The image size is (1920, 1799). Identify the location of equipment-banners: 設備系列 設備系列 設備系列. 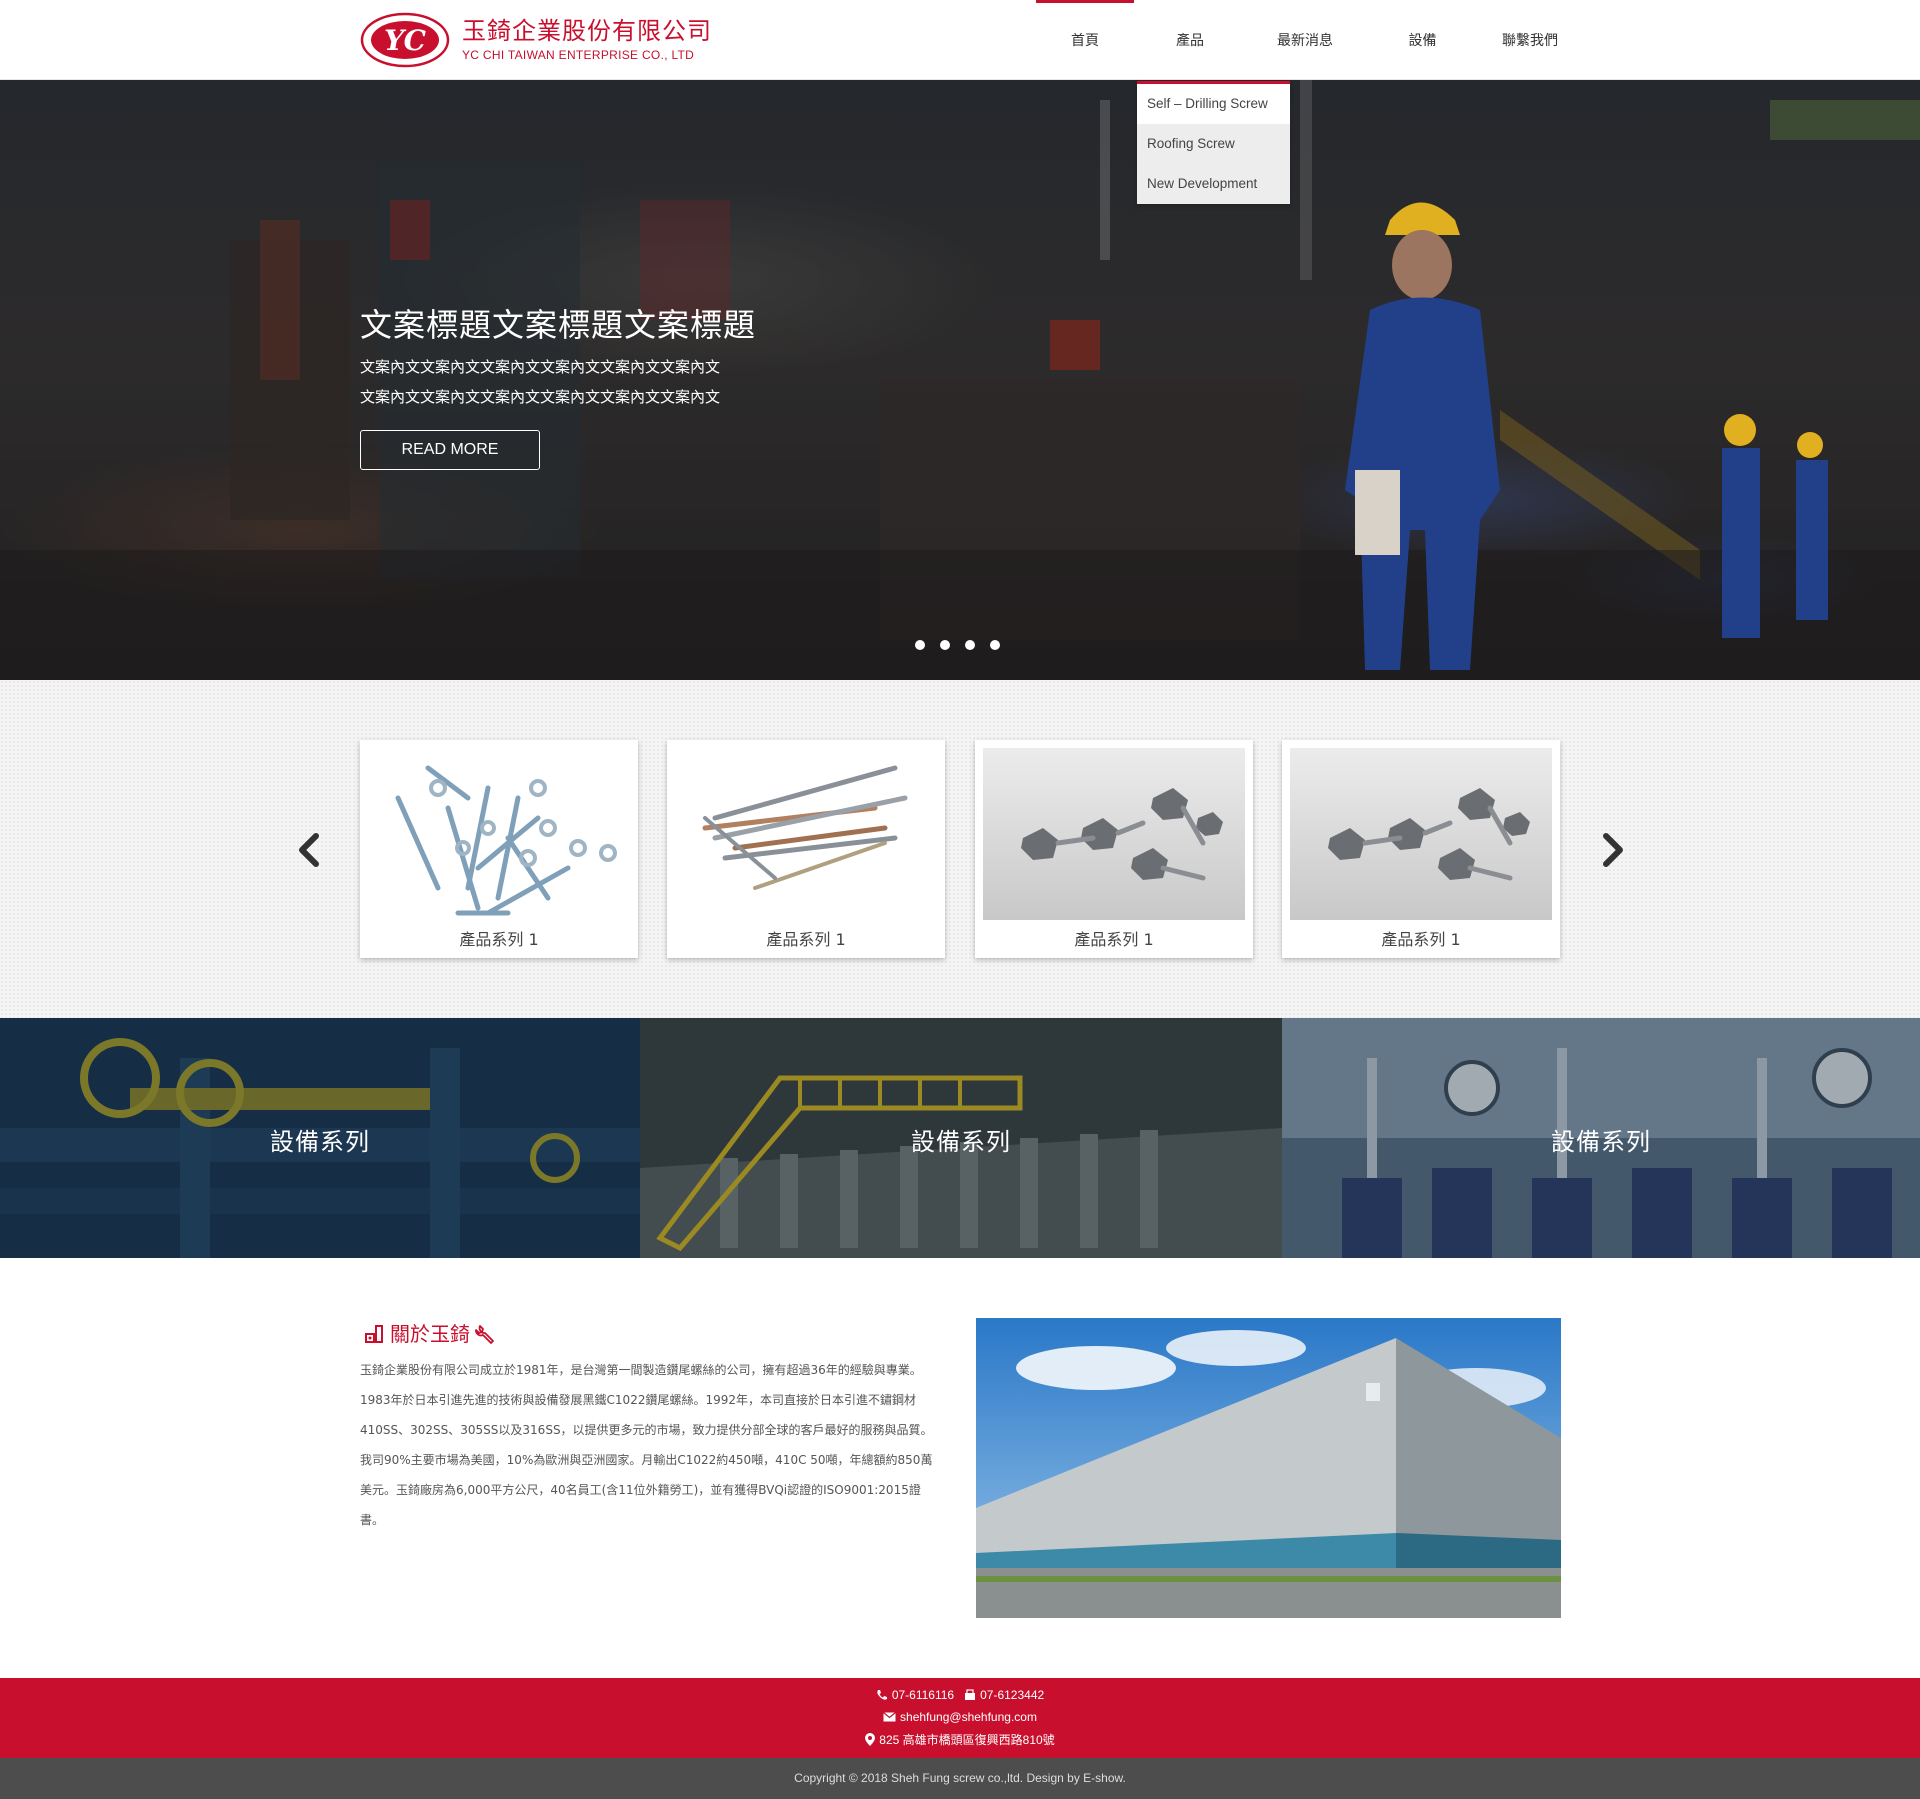
(960, 1138).